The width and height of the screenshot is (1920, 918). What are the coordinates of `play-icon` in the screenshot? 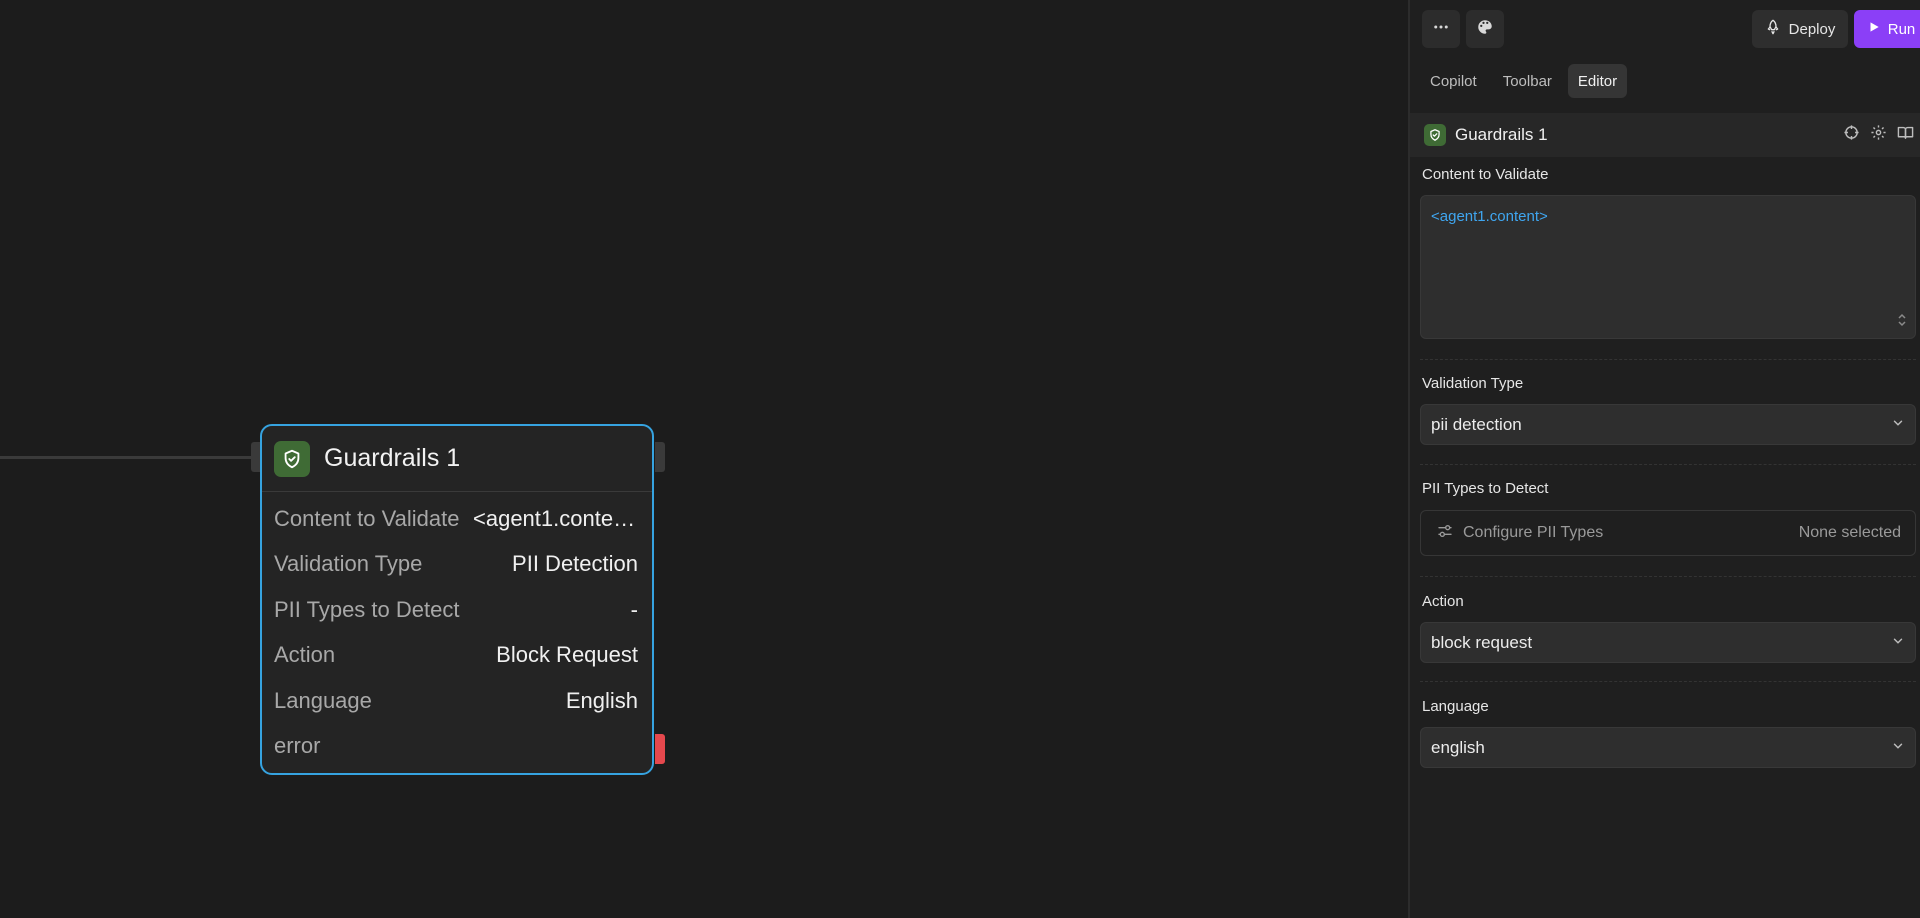 It's located at (1874, 29).